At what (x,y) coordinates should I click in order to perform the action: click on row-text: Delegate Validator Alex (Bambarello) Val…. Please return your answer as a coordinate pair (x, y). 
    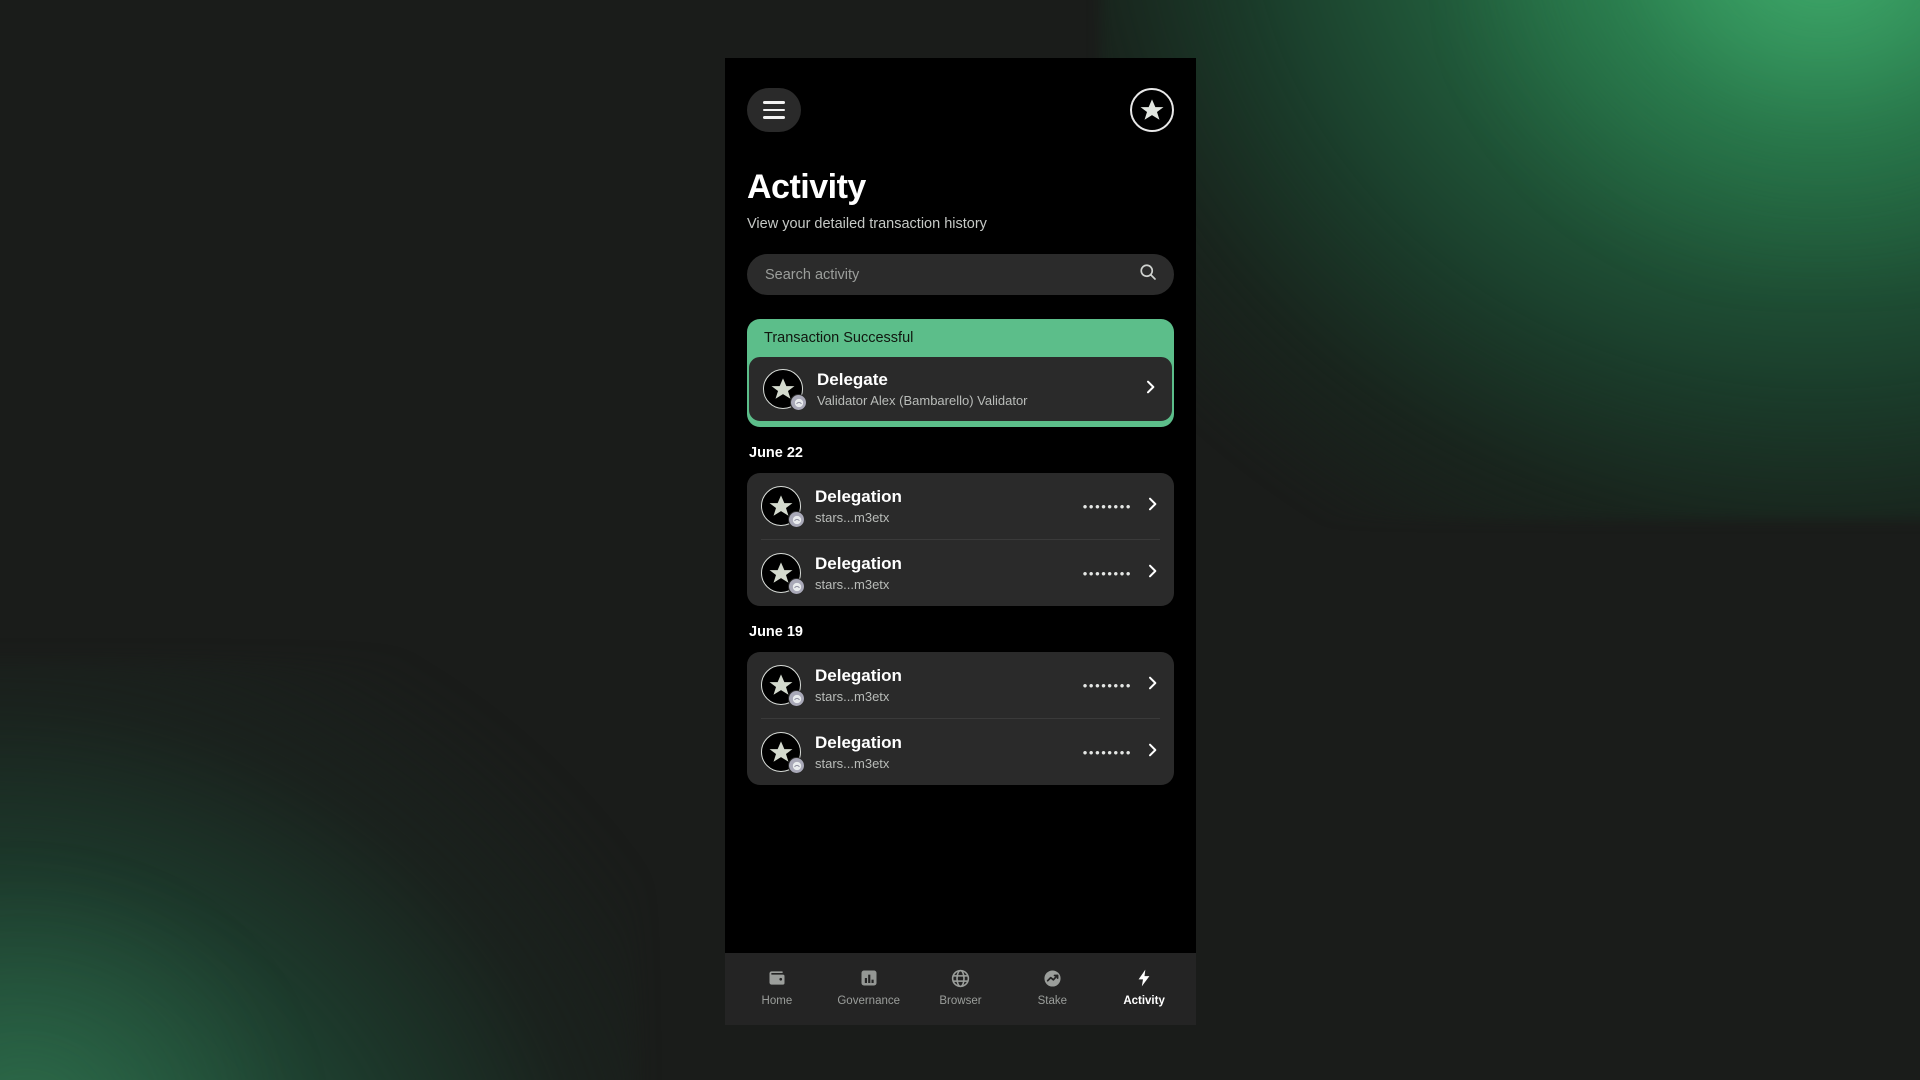
    Looking at the image, I should click on (979, 389).